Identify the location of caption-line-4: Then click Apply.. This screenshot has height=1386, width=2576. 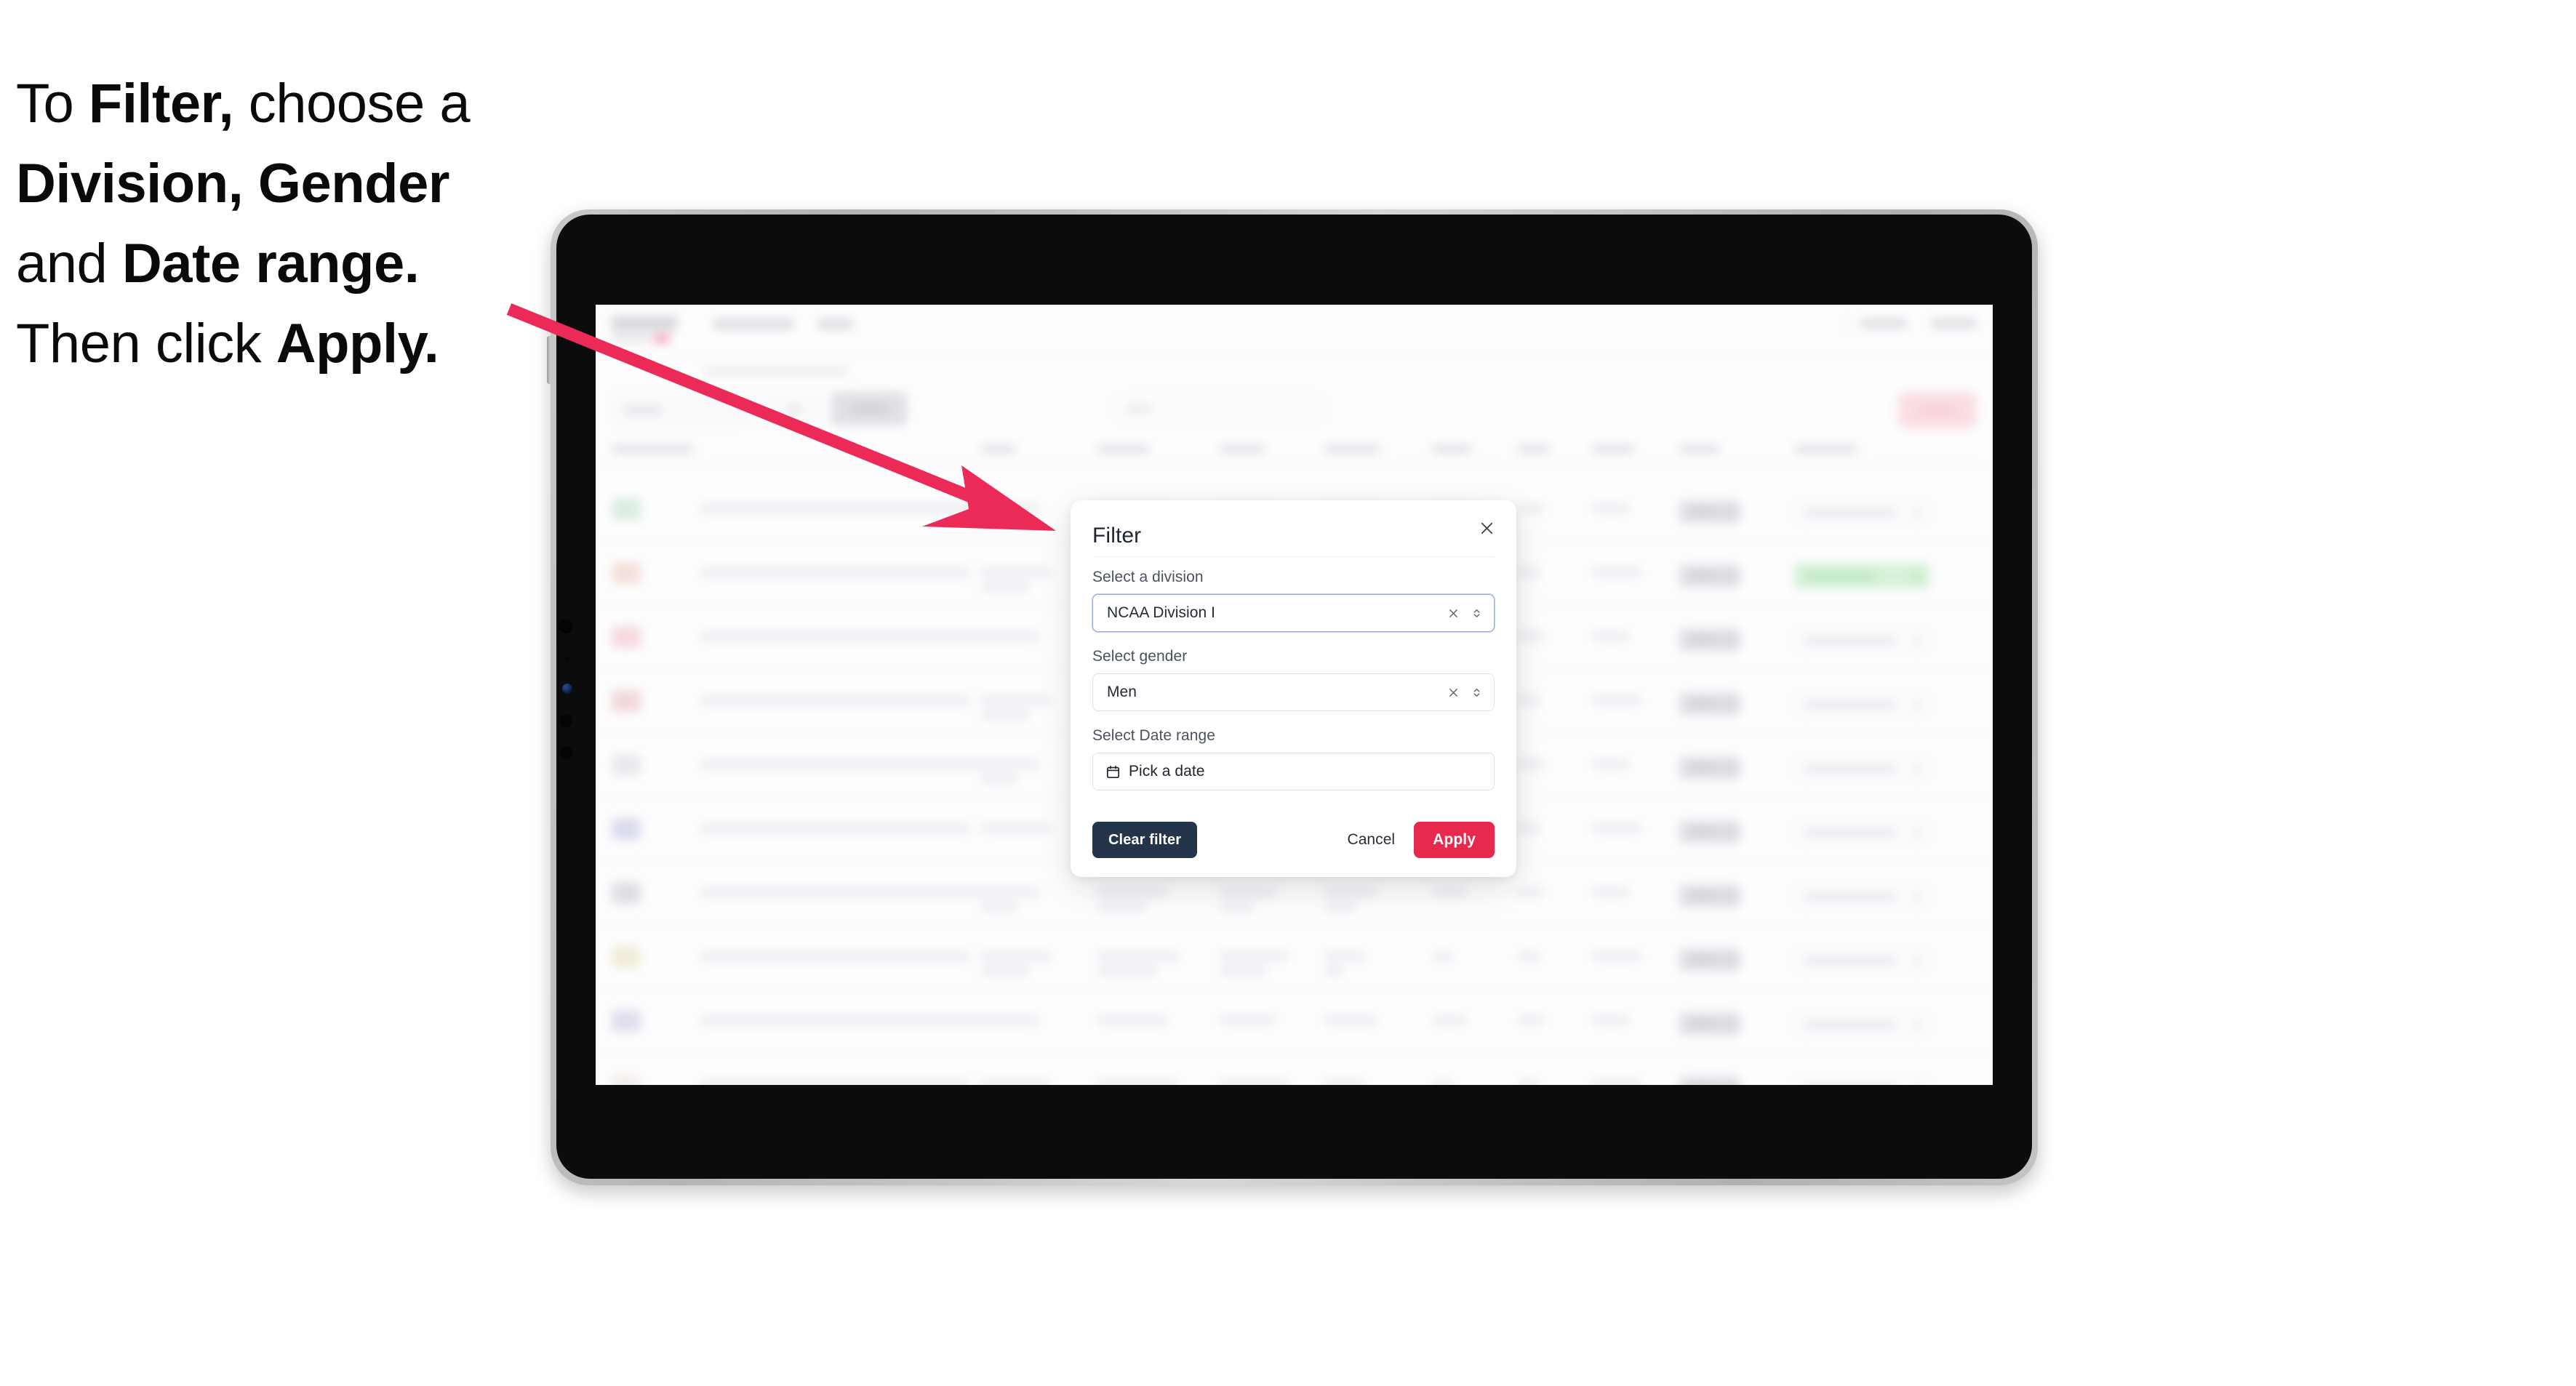
(292, 344).